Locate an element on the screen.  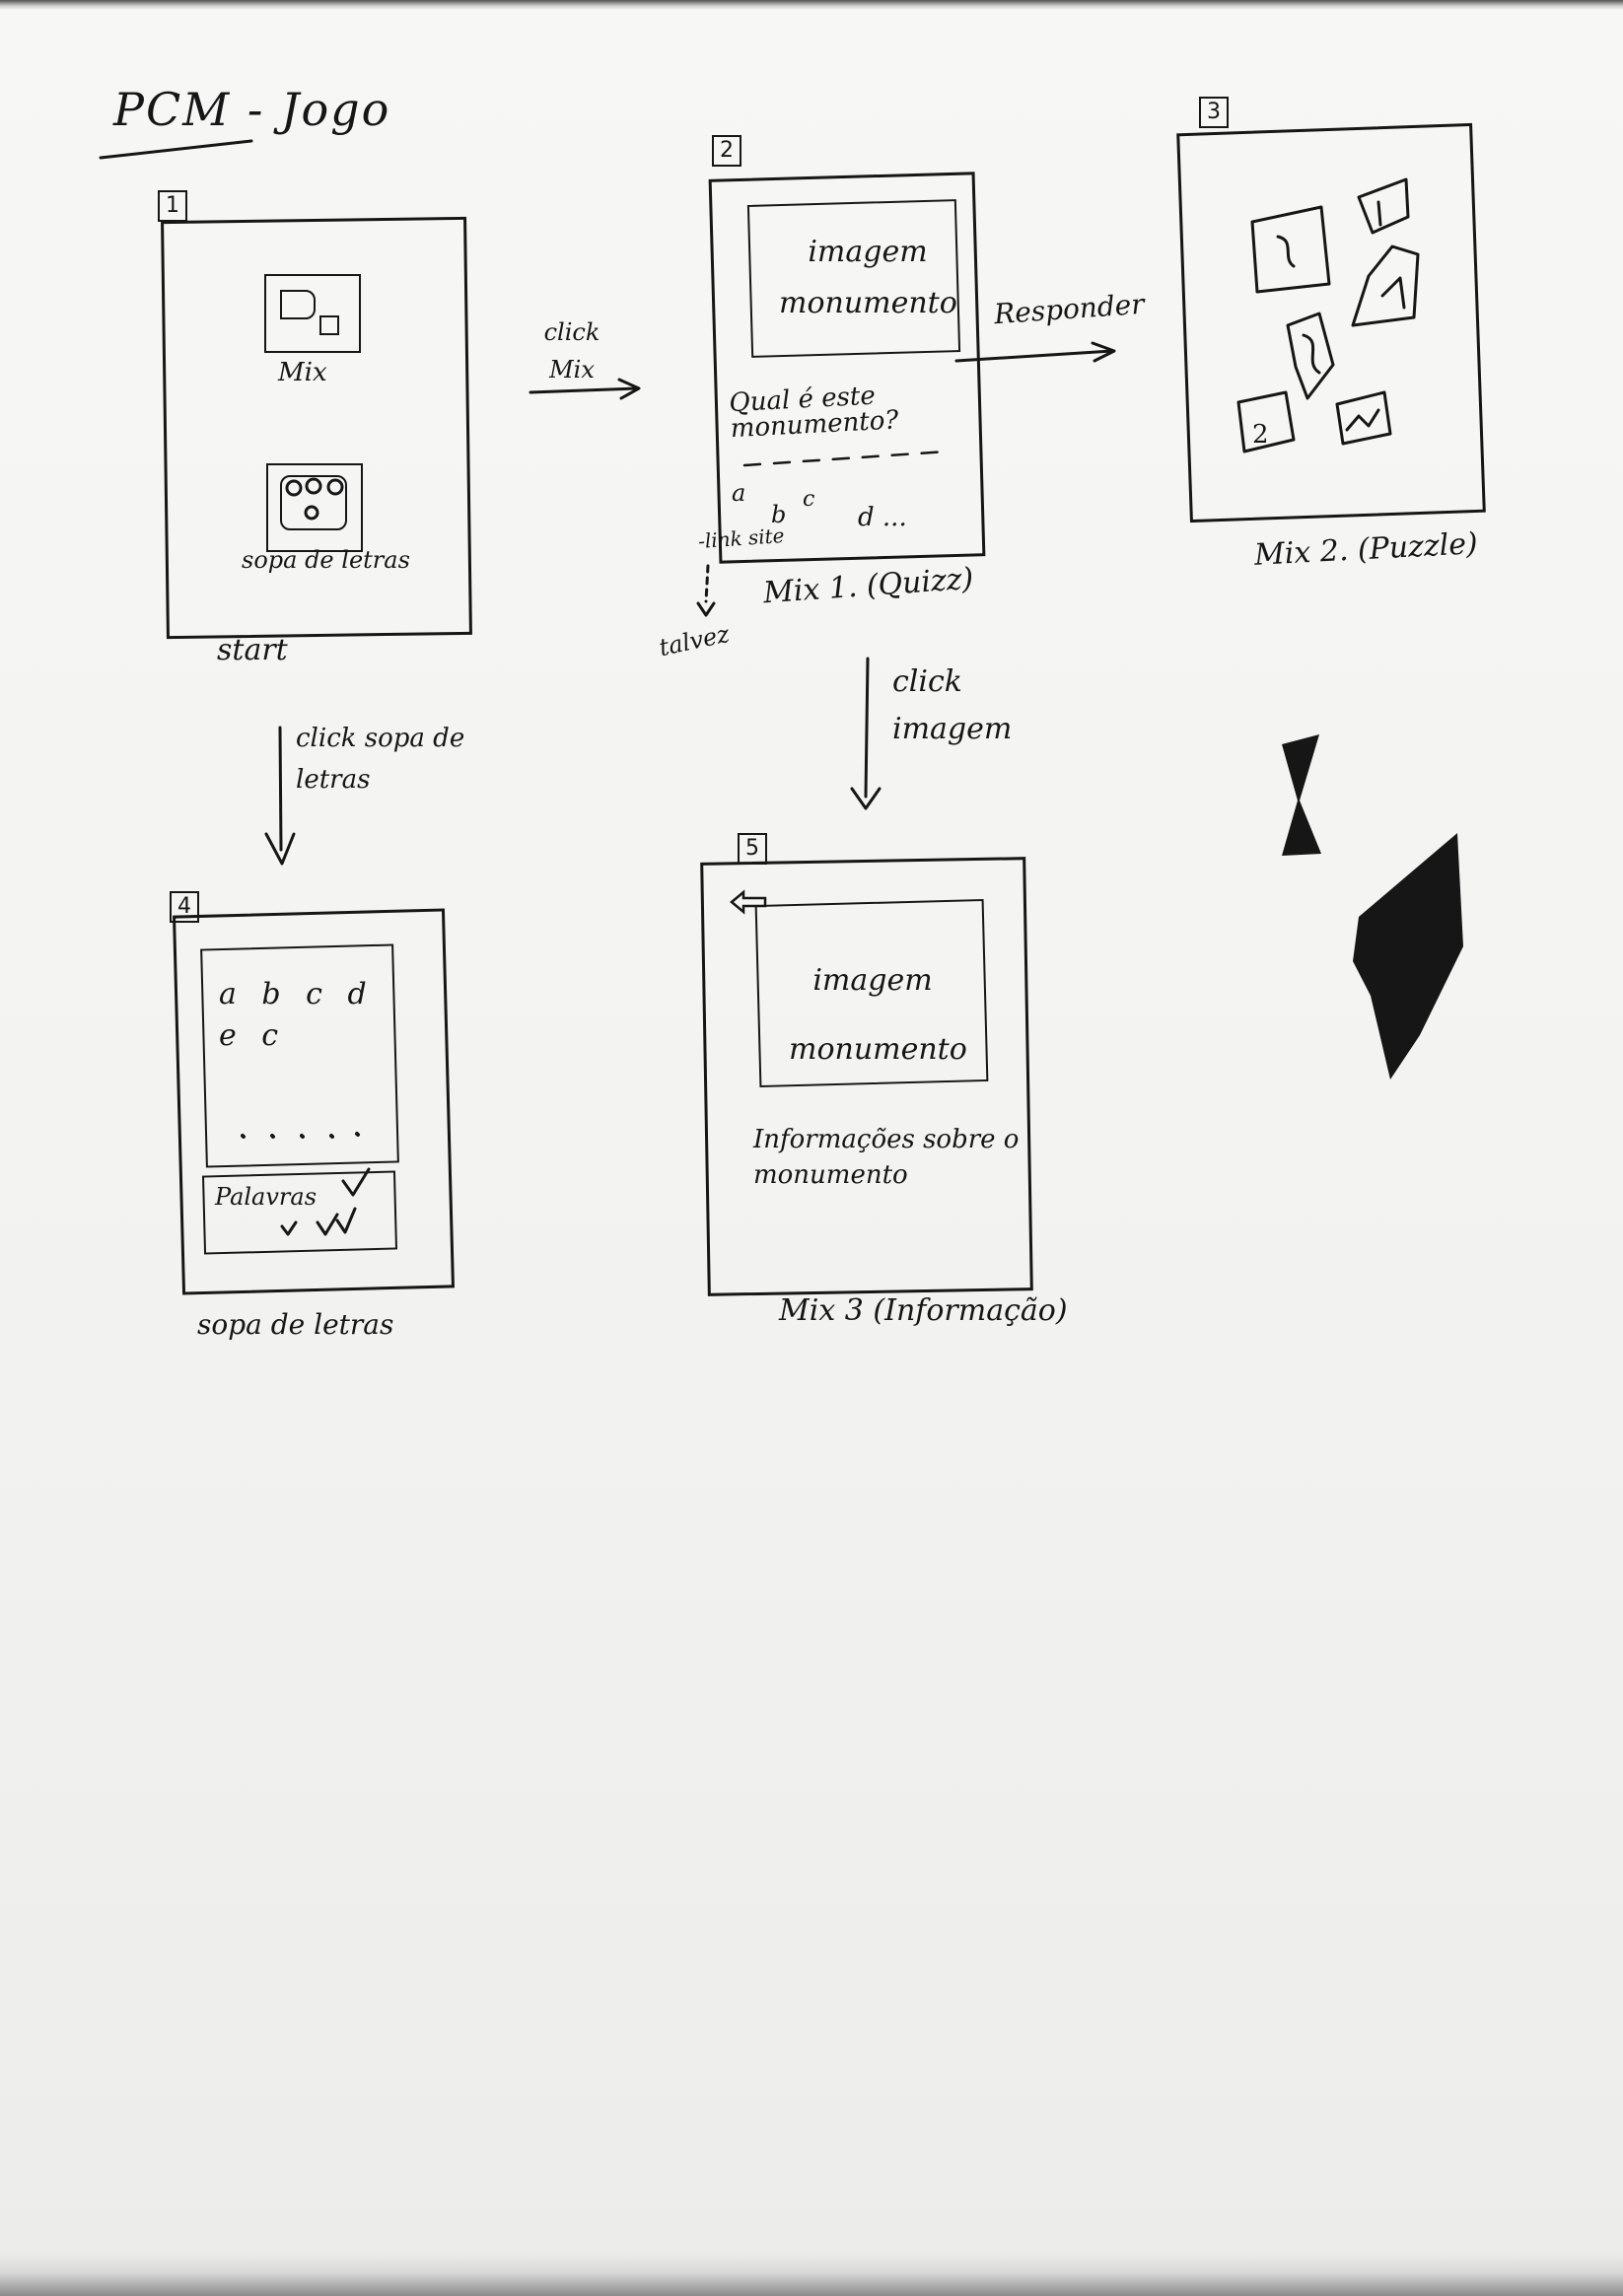
arrow-talvez is located at coordinates (707, 583).